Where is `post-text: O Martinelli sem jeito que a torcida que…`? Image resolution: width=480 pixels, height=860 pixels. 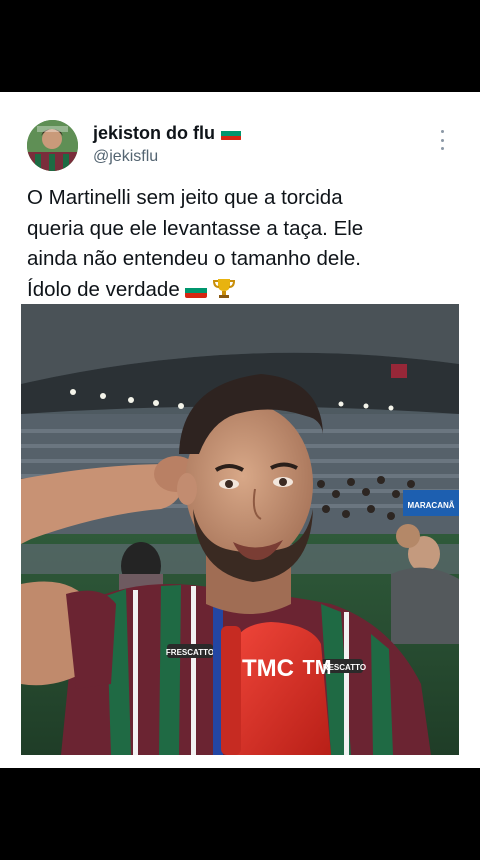
post-text: O Martinelli sem jeito que a torcida que… is located at coordinates (242, 244).